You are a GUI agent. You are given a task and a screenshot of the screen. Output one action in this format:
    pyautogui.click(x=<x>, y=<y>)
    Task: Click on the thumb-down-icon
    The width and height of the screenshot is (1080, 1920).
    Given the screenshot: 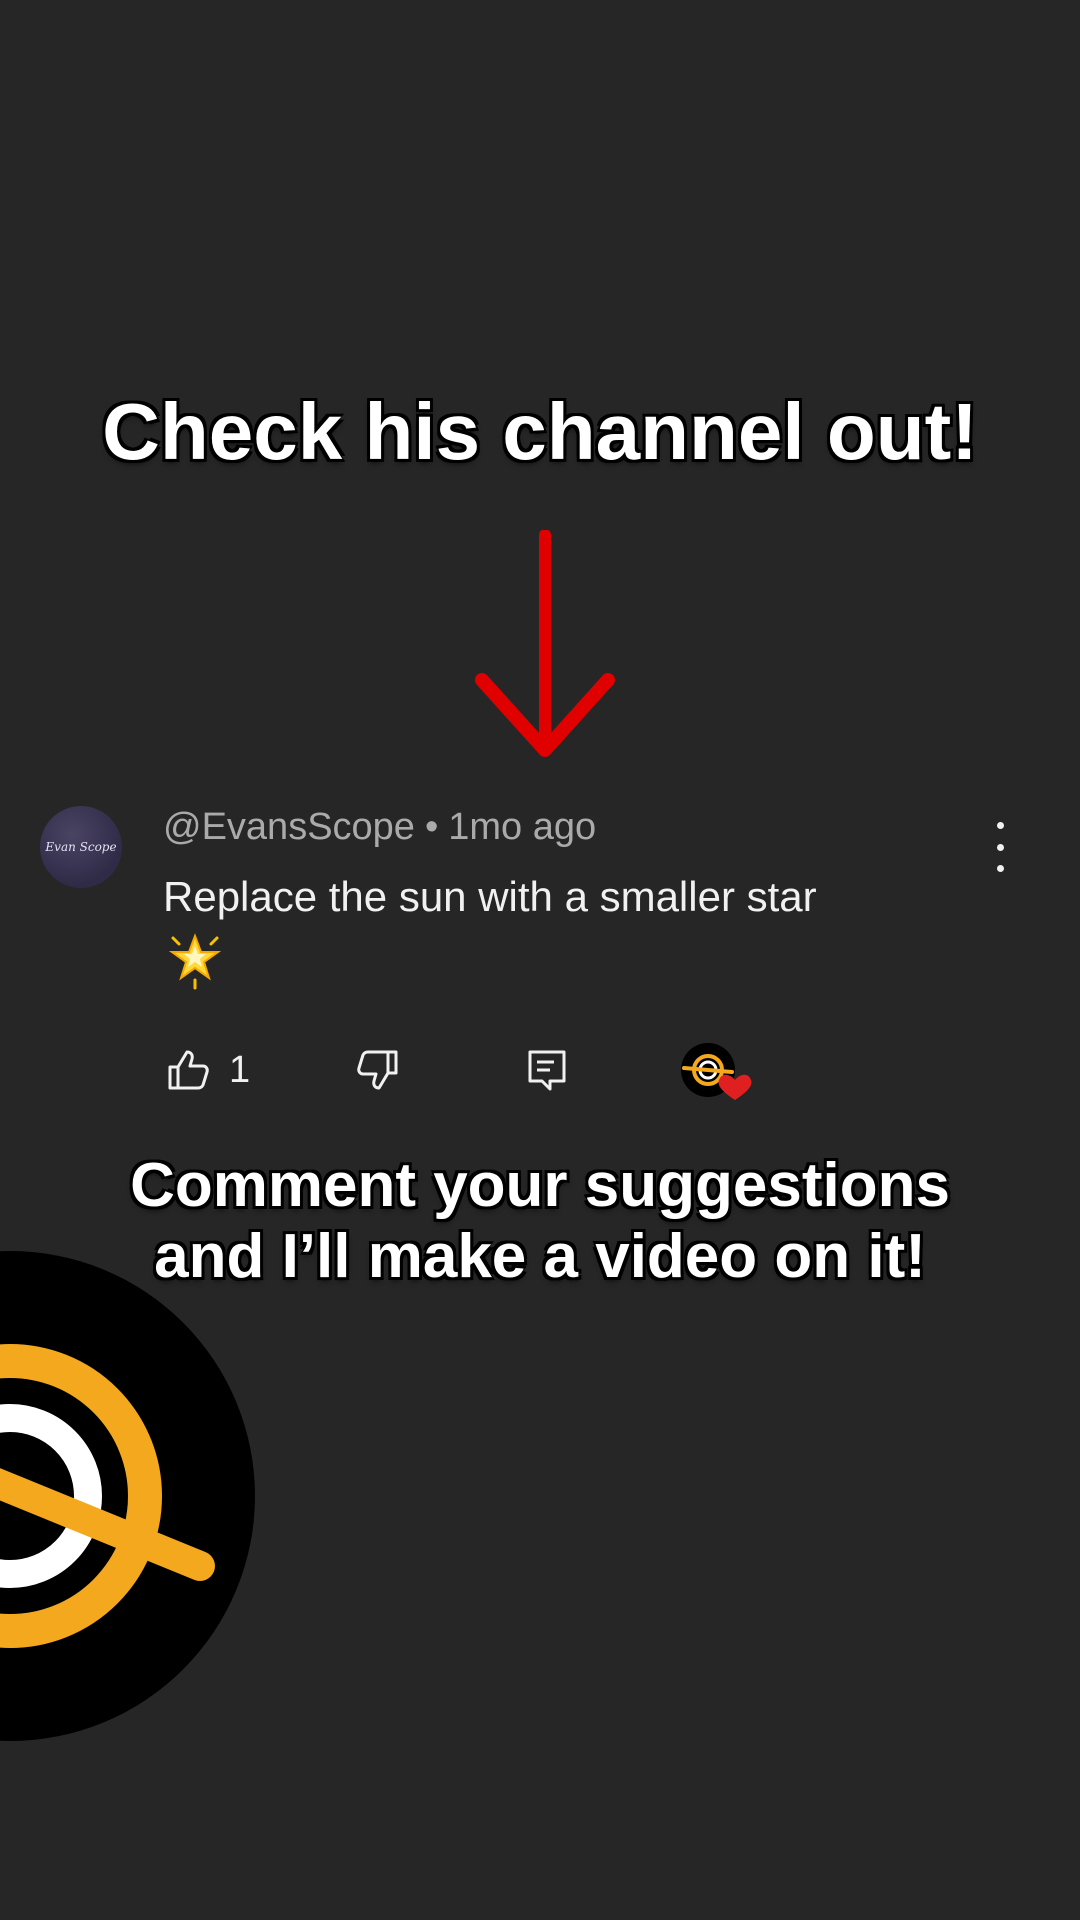 What is the action you would take?
    pyautogui.click(x=377, y=1070)
    